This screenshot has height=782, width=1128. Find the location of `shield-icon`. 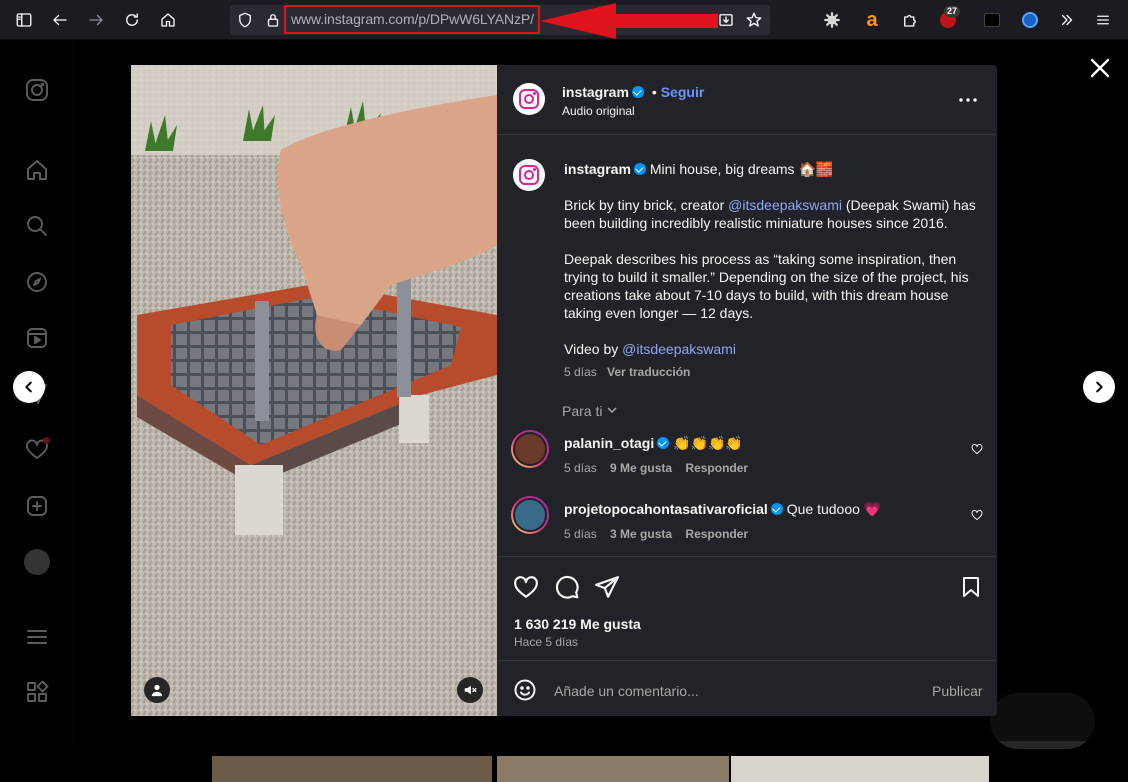

shield-icon is located at coordinates (245, 20).